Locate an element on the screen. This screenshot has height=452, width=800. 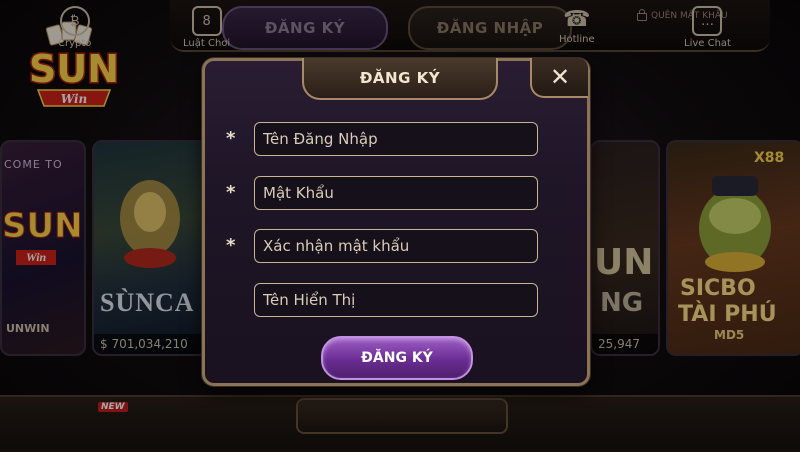
register-submit-button: ĐĂNG KÝ is located at coordinates (397, 358).